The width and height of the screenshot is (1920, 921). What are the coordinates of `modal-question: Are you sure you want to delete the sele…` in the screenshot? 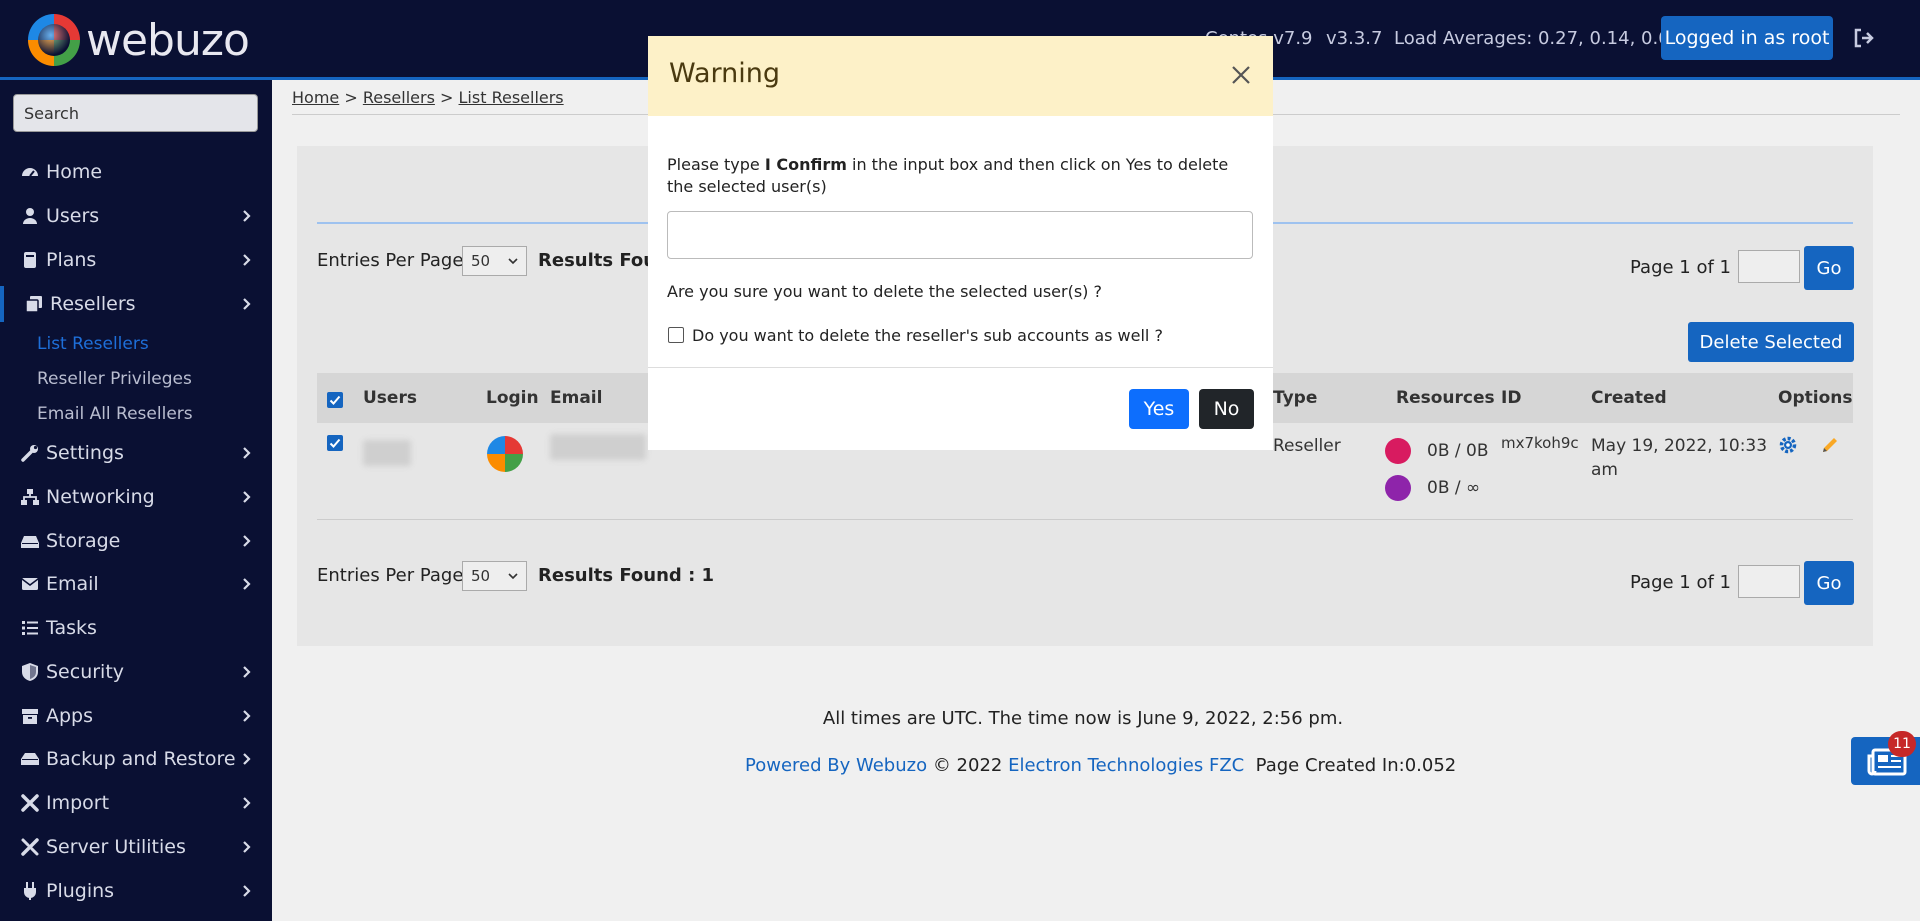 It's located at (884, 291).